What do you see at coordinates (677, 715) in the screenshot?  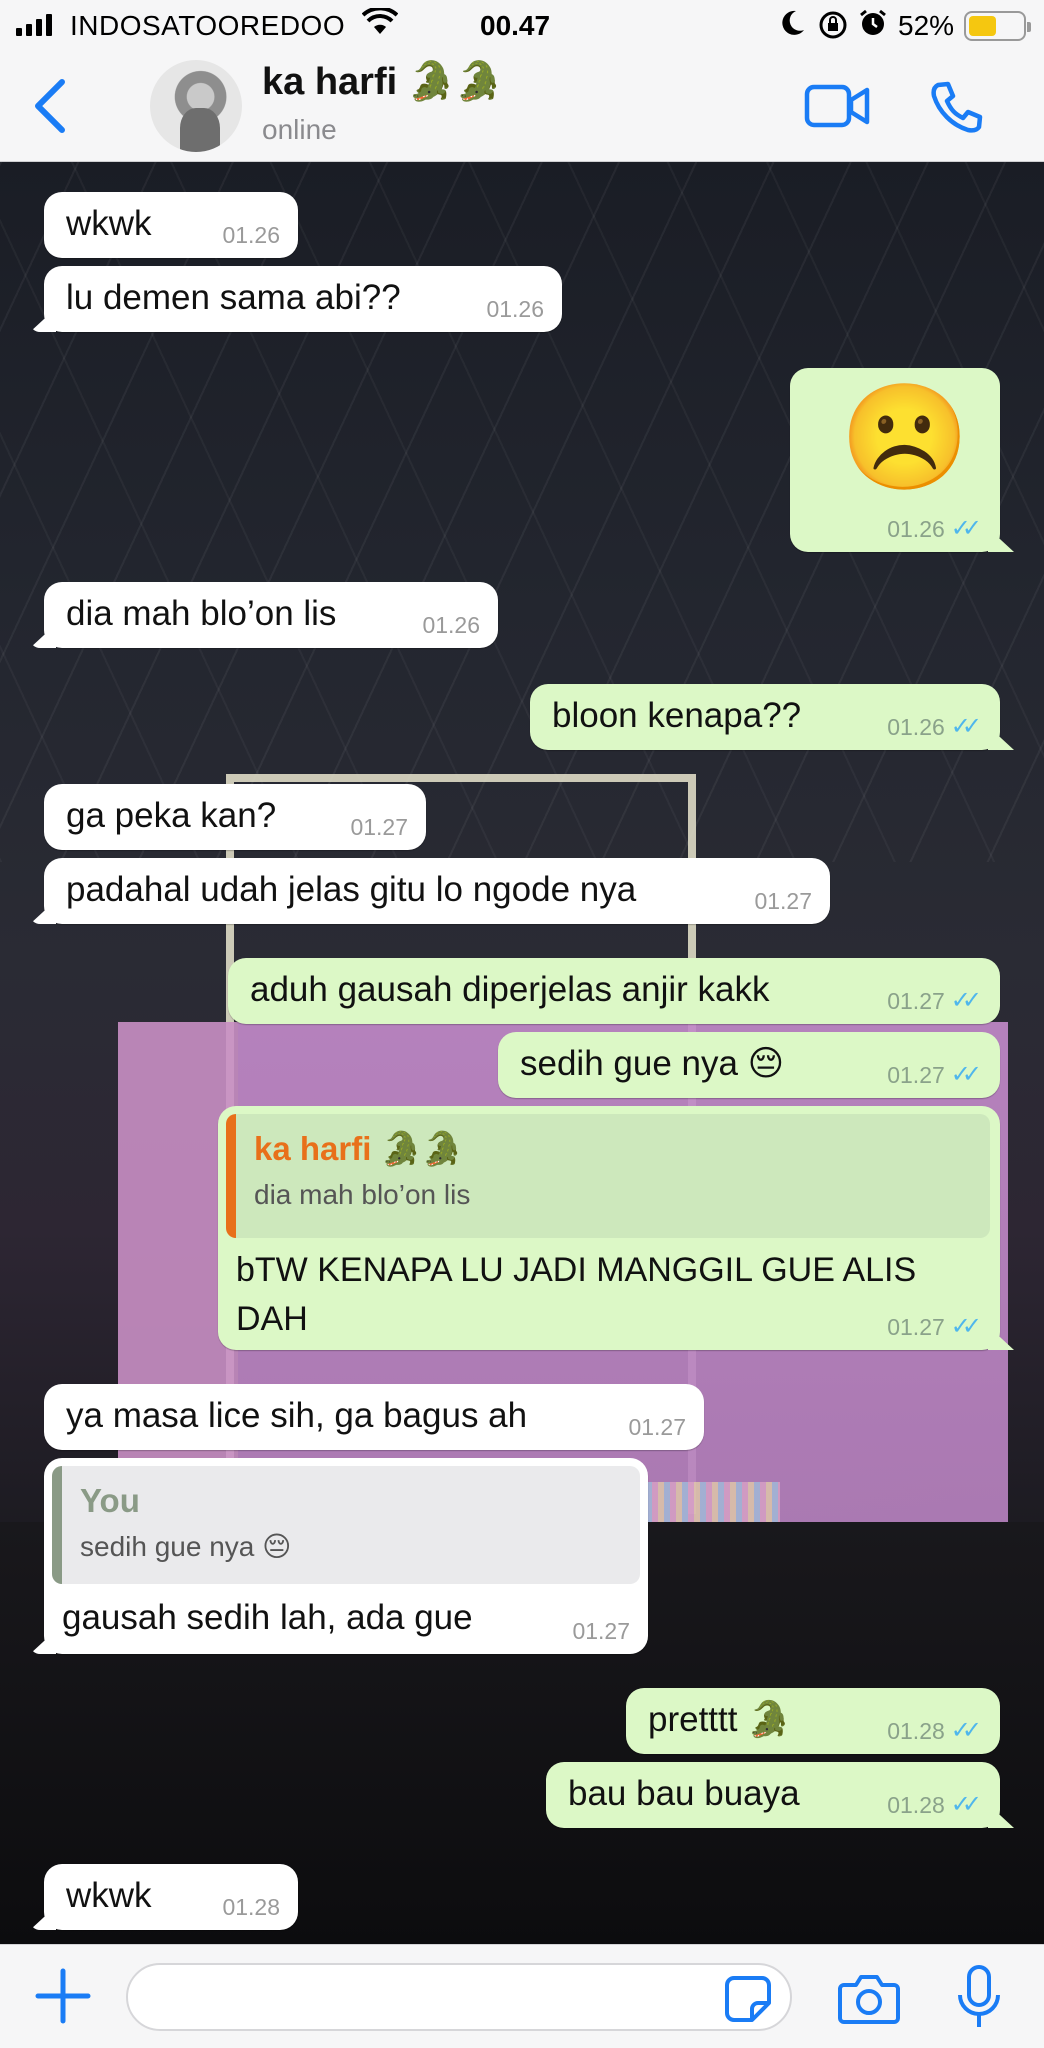 I see `message-text: bloon kenapa??` at bounding box center [677, 715].